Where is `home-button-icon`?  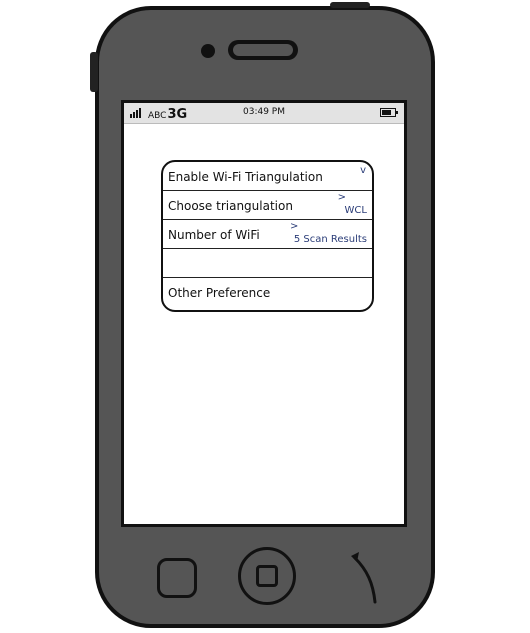 home-button-icon is located at coordinates (267, 576).